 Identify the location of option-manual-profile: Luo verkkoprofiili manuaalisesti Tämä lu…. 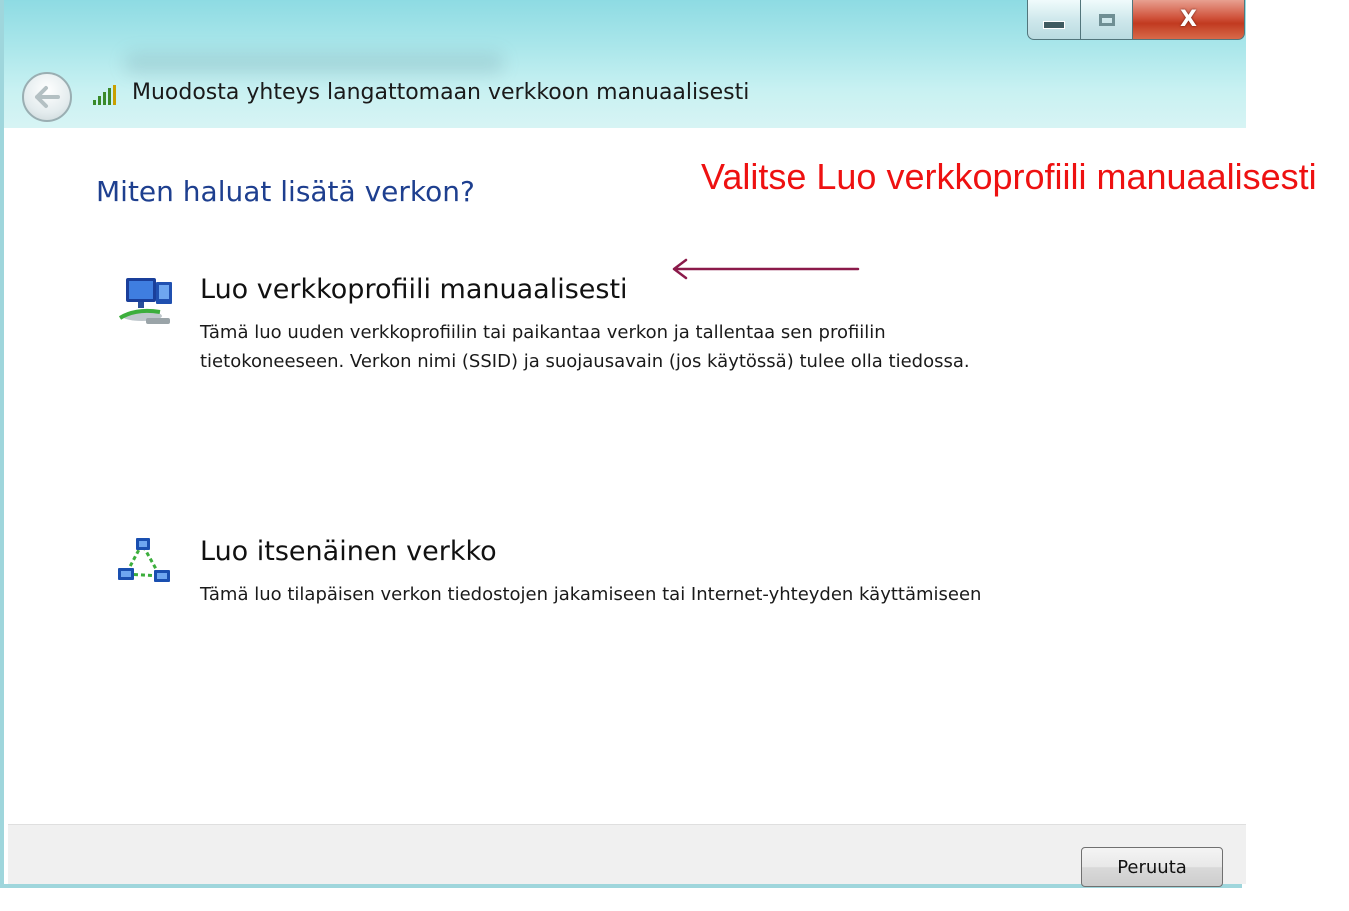
(556, 344).